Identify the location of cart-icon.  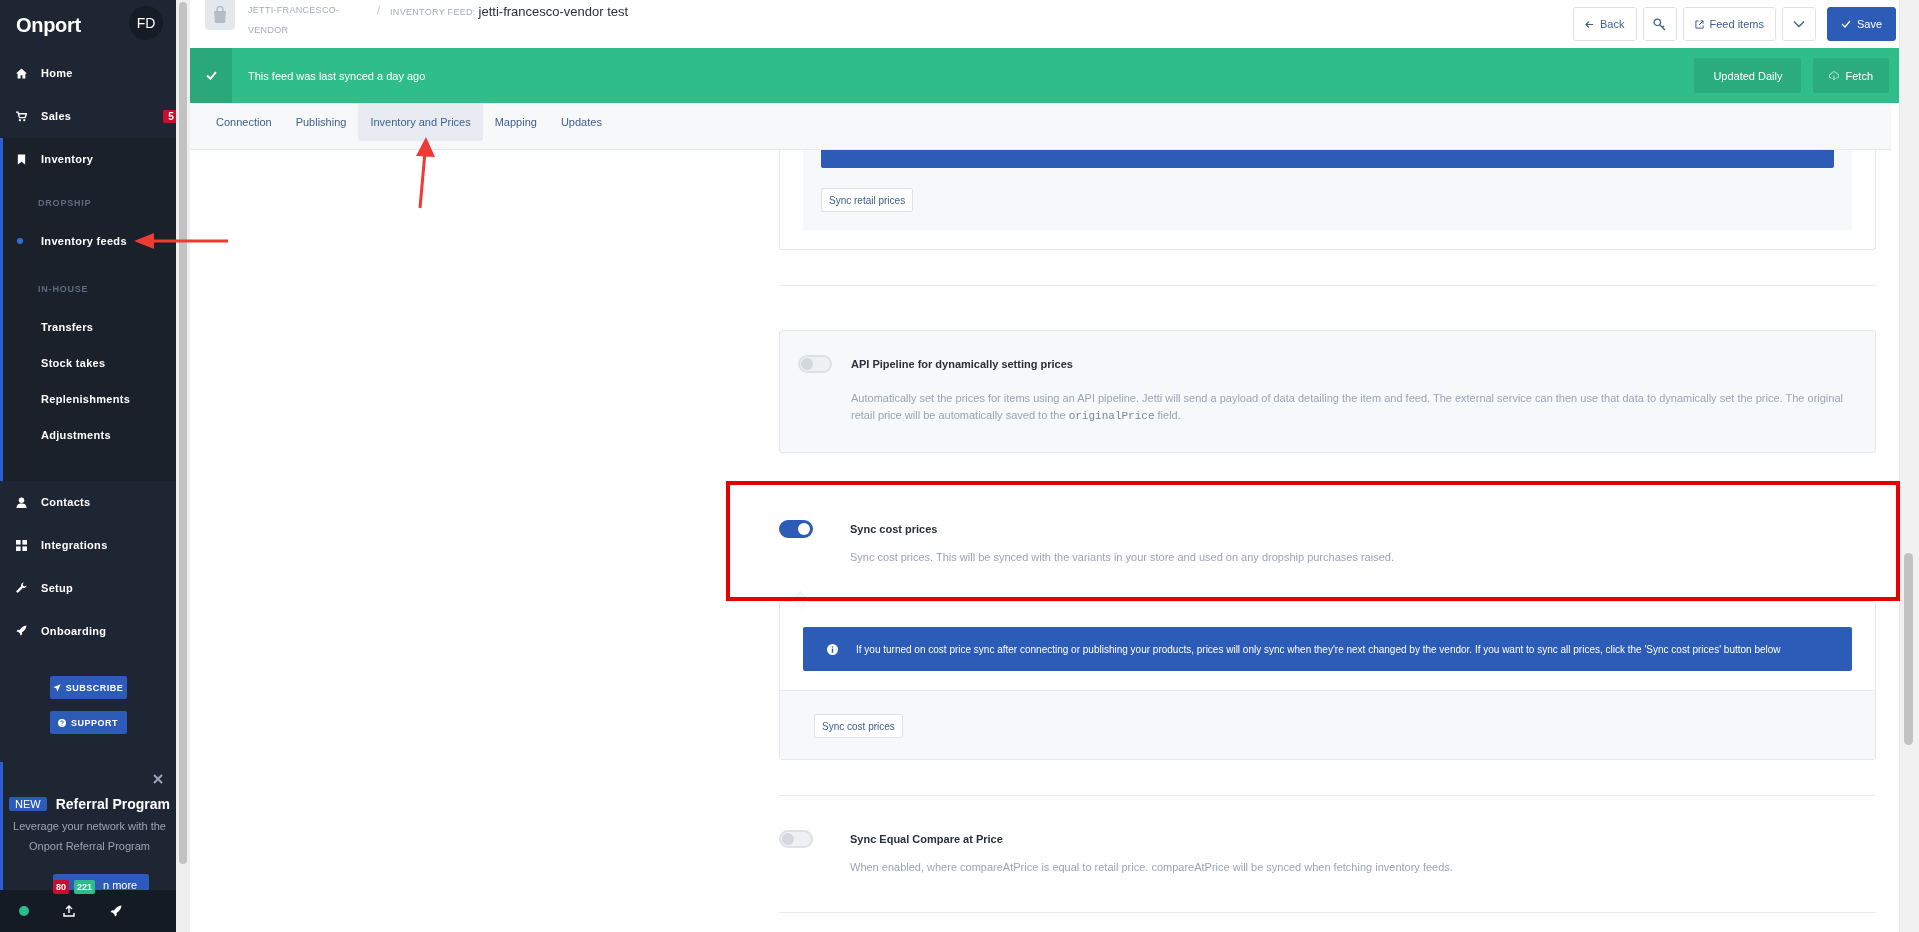
(21, 116).